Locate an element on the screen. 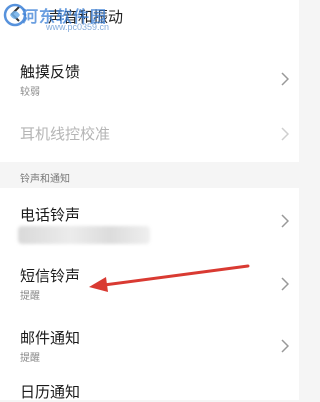 The image size is (320, 402). redacted-phone-ringtone-value is located at coordinates (84, 235).